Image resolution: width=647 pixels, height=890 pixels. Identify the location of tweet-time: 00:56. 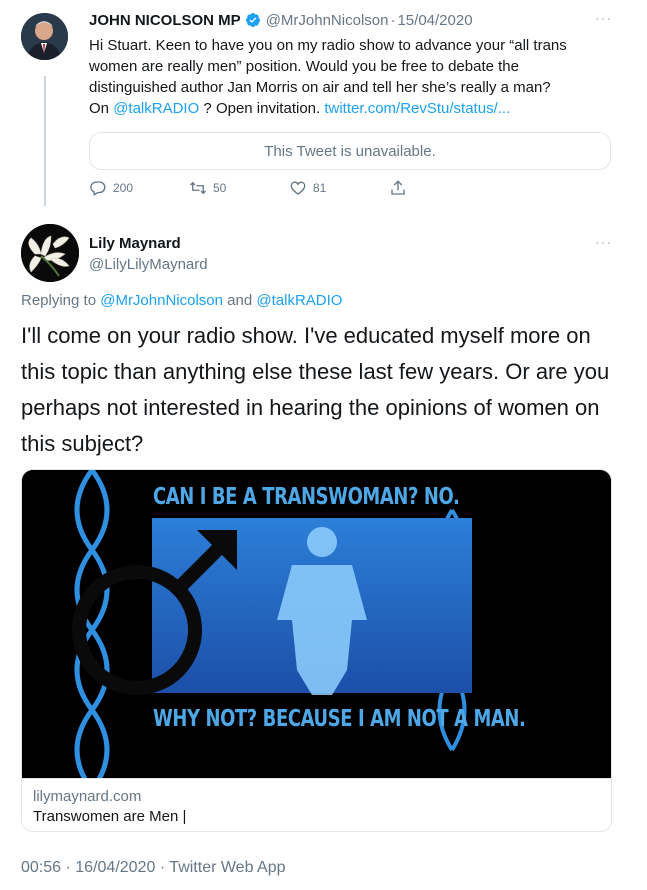
(41, 867).